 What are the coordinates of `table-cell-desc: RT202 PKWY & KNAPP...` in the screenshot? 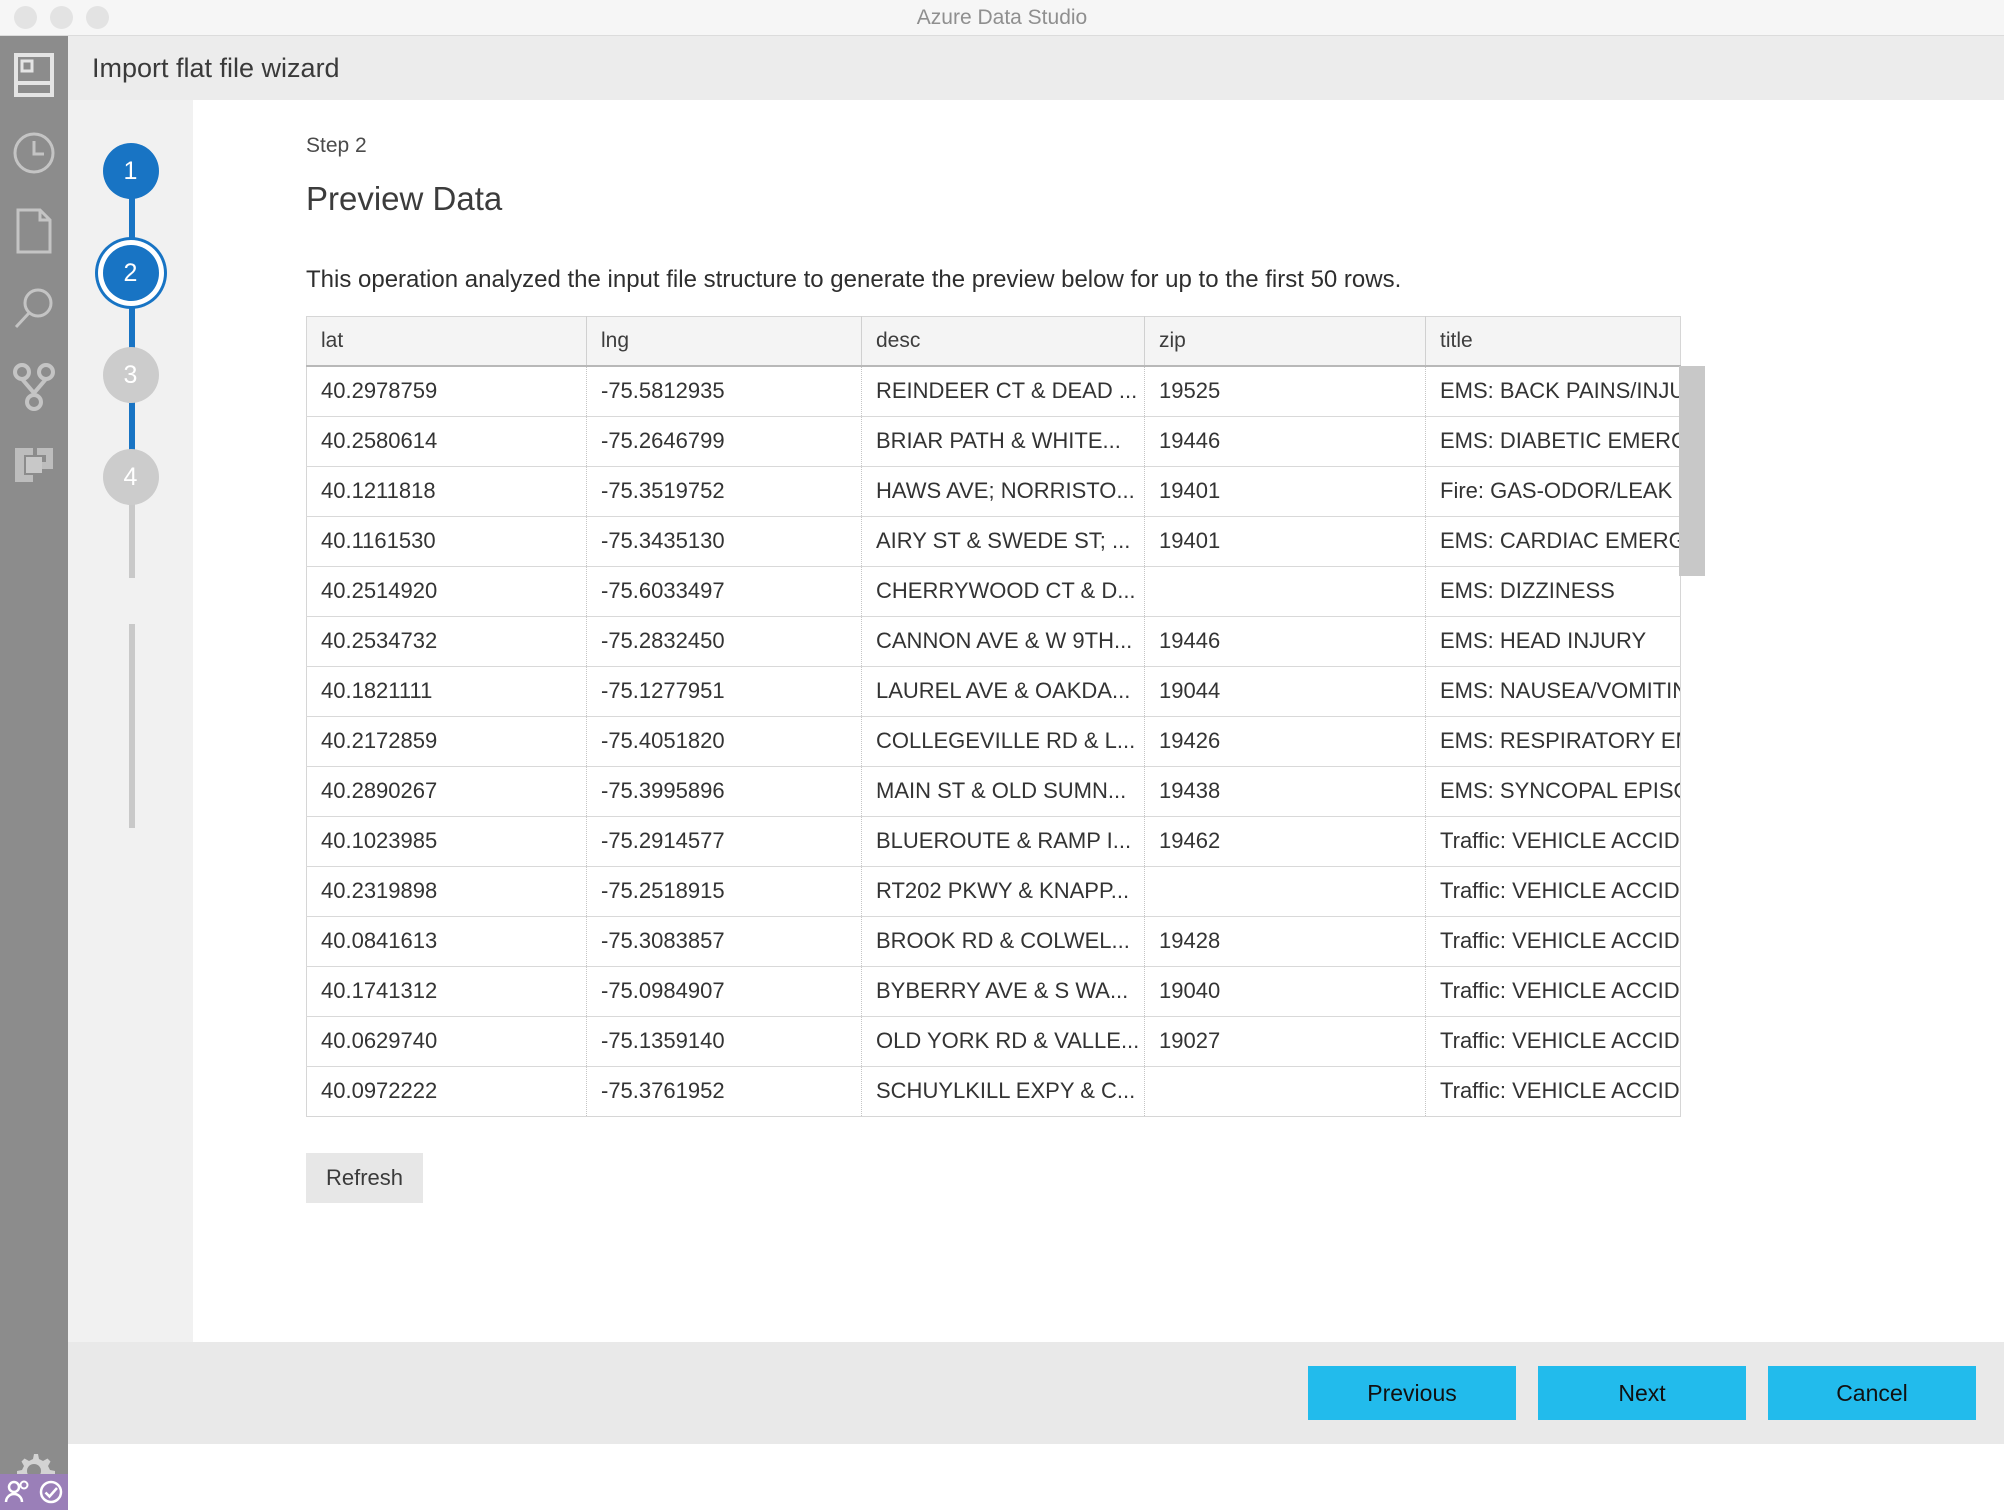 It's located at (1003, 891).